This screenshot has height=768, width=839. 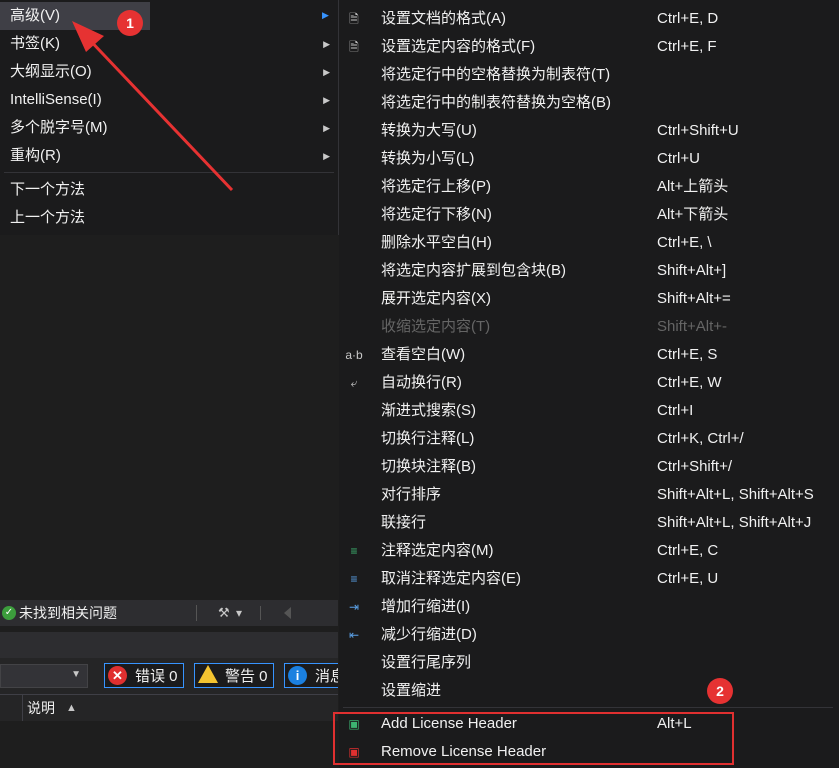 What do you see at coordinates (158, 112) in the screenshot?
I see `arrow-shaft` at bounding box center [158, 112].